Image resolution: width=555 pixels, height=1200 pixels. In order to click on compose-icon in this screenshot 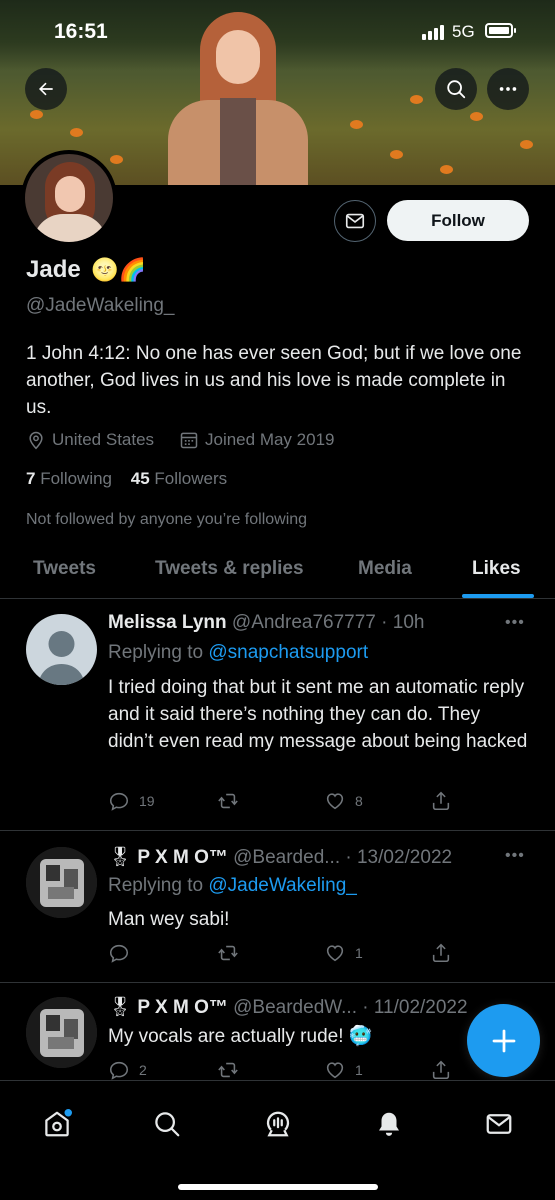, I will do `click(503, 1040)`.